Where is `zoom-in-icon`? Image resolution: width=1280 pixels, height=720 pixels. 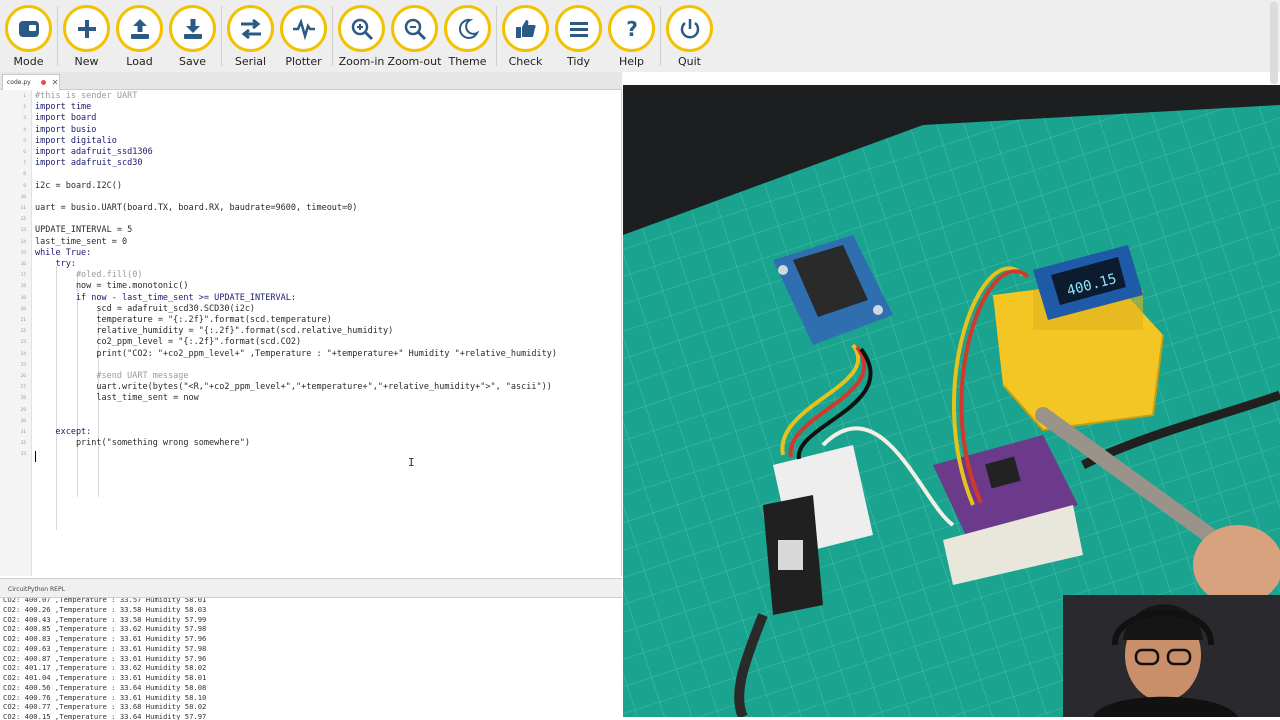
zoom-in-icon is located at coordinates (362, 29).